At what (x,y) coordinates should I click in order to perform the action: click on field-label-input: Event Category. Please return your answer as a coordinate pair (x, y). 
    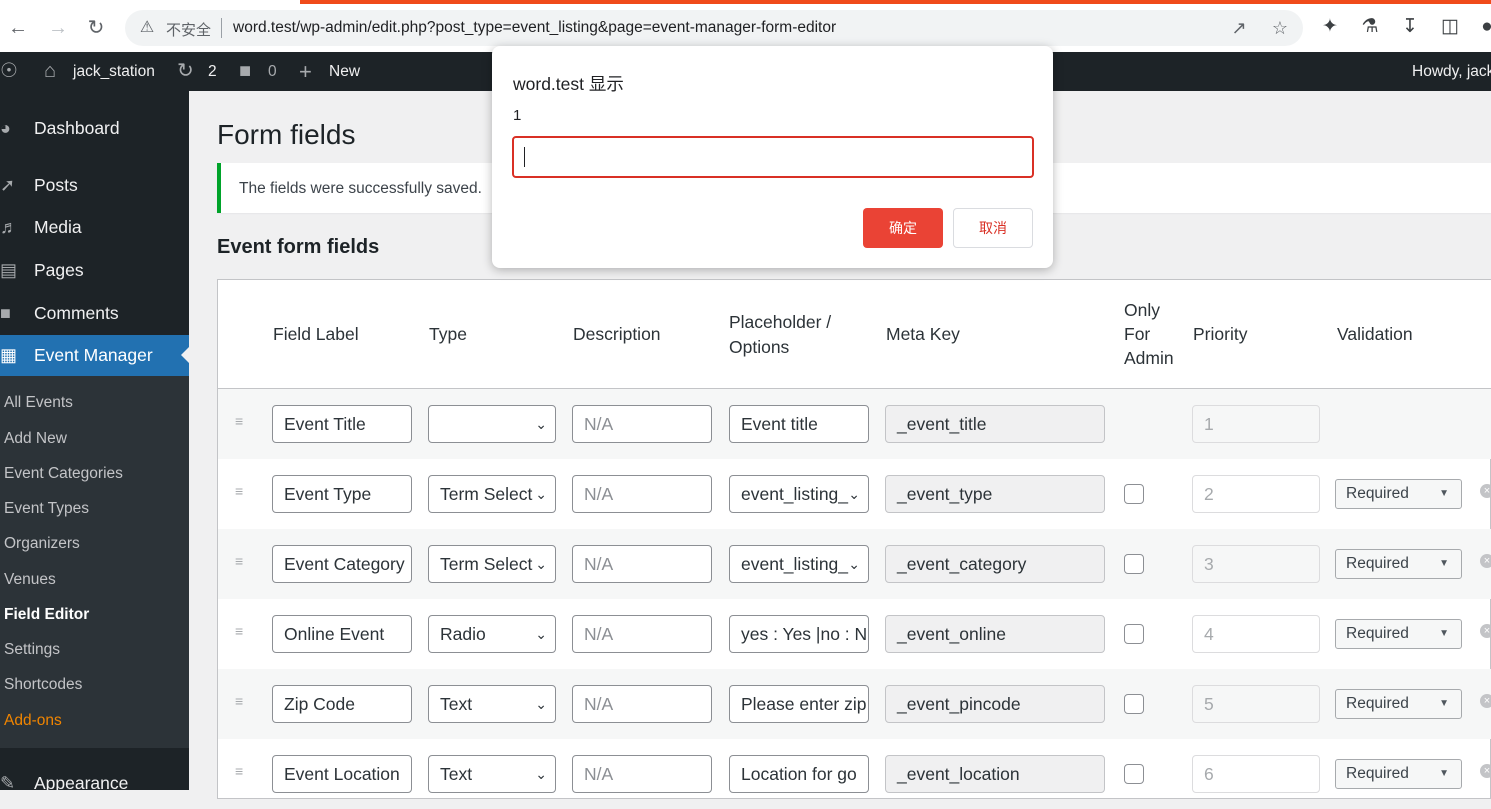
    Looking at the image, I should click on (342, 564).